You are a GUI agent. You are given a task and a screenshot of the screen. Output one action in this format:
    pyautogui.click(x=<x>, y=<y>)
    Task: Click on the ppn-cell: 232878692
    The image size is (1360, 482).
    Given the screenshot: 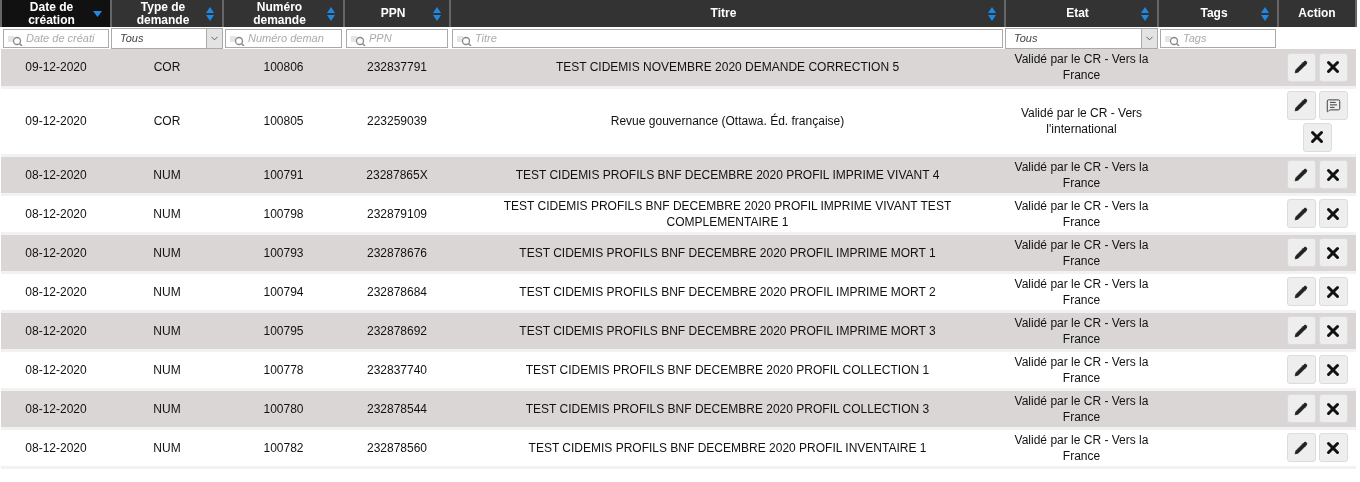 What is the action you would take?
    pyautogui.click(x=397, y=330)
    